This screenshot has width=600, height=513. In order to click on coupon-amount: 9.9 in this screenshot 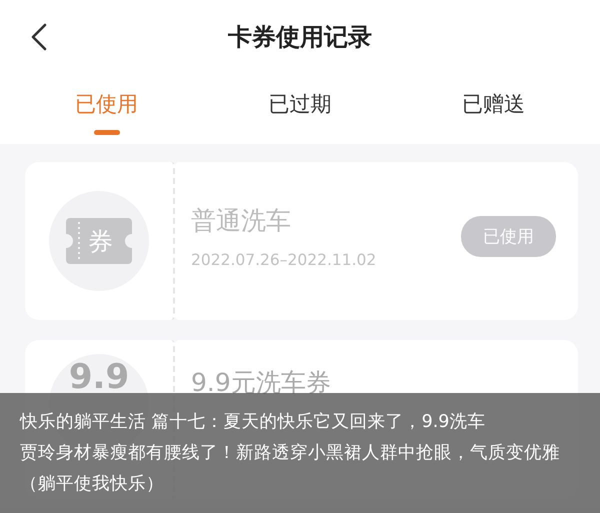, I will do `click(99, 377)`.